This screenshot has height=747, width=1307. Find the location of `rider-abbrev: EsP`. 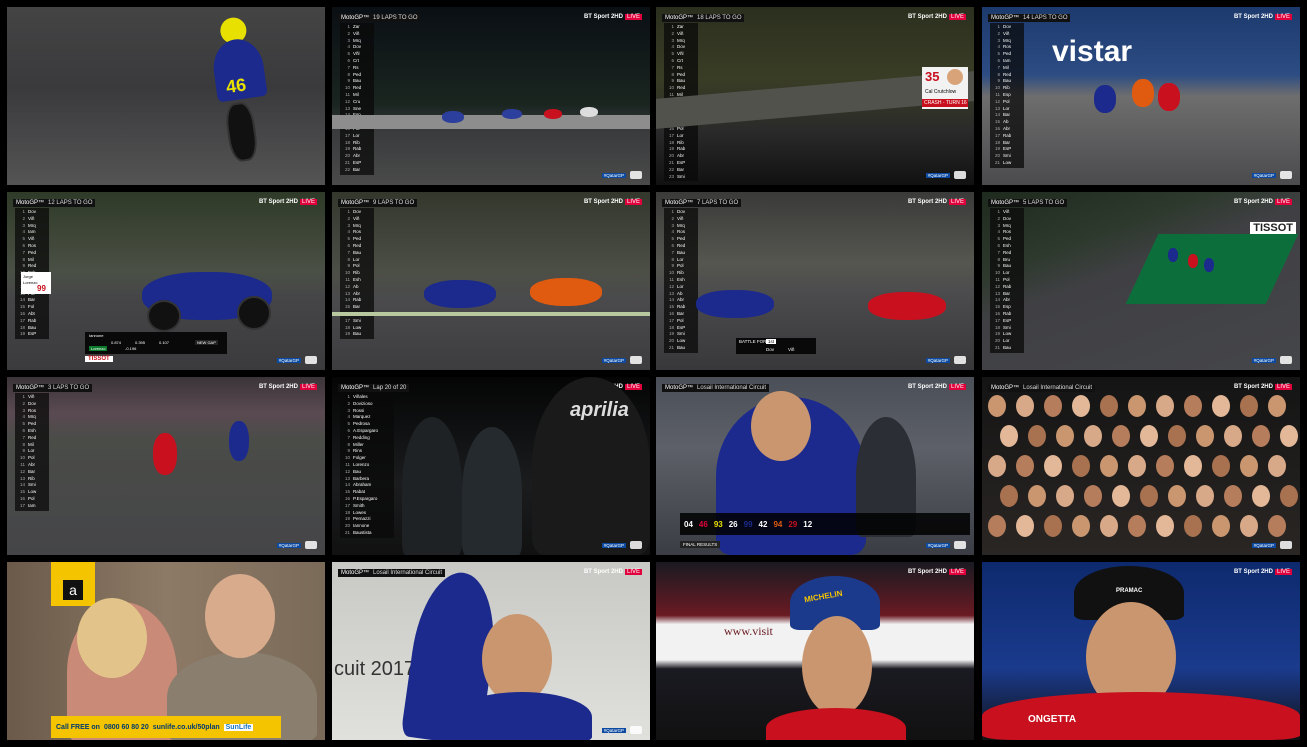

rider-abbrev: EsP is located at coordinates (681, 327).